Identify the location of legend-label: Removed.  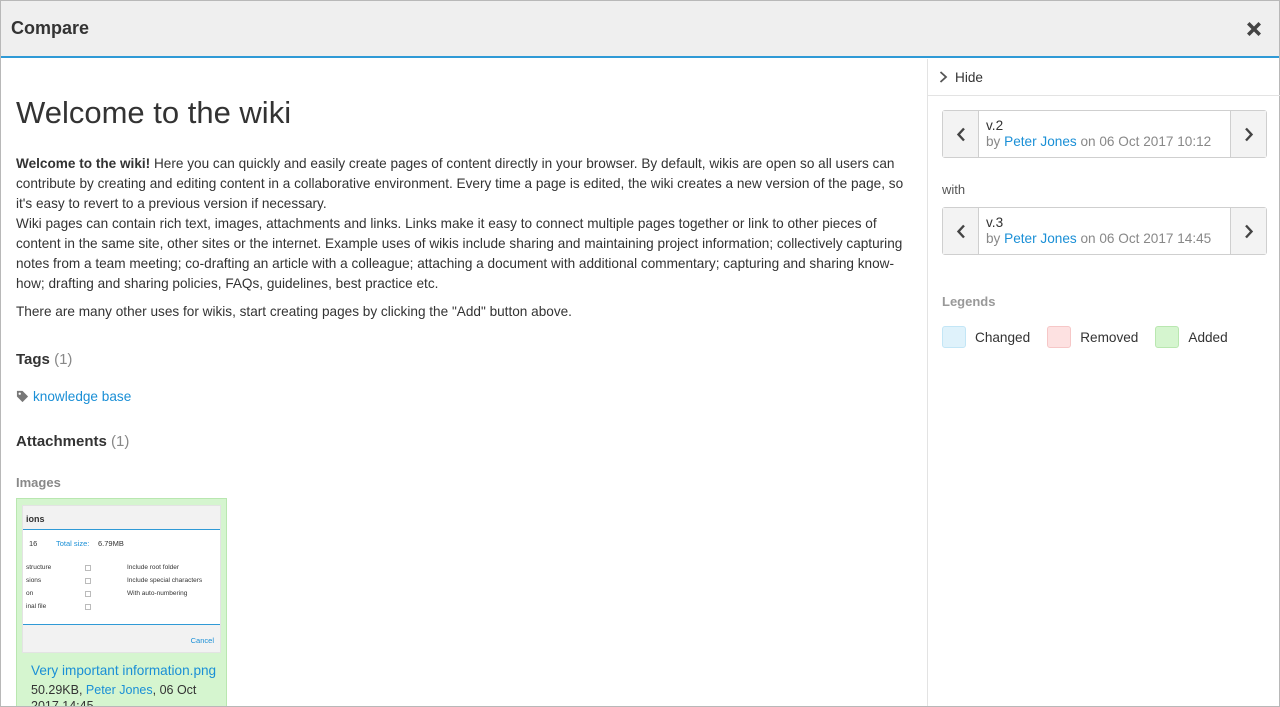
(1109, 337).